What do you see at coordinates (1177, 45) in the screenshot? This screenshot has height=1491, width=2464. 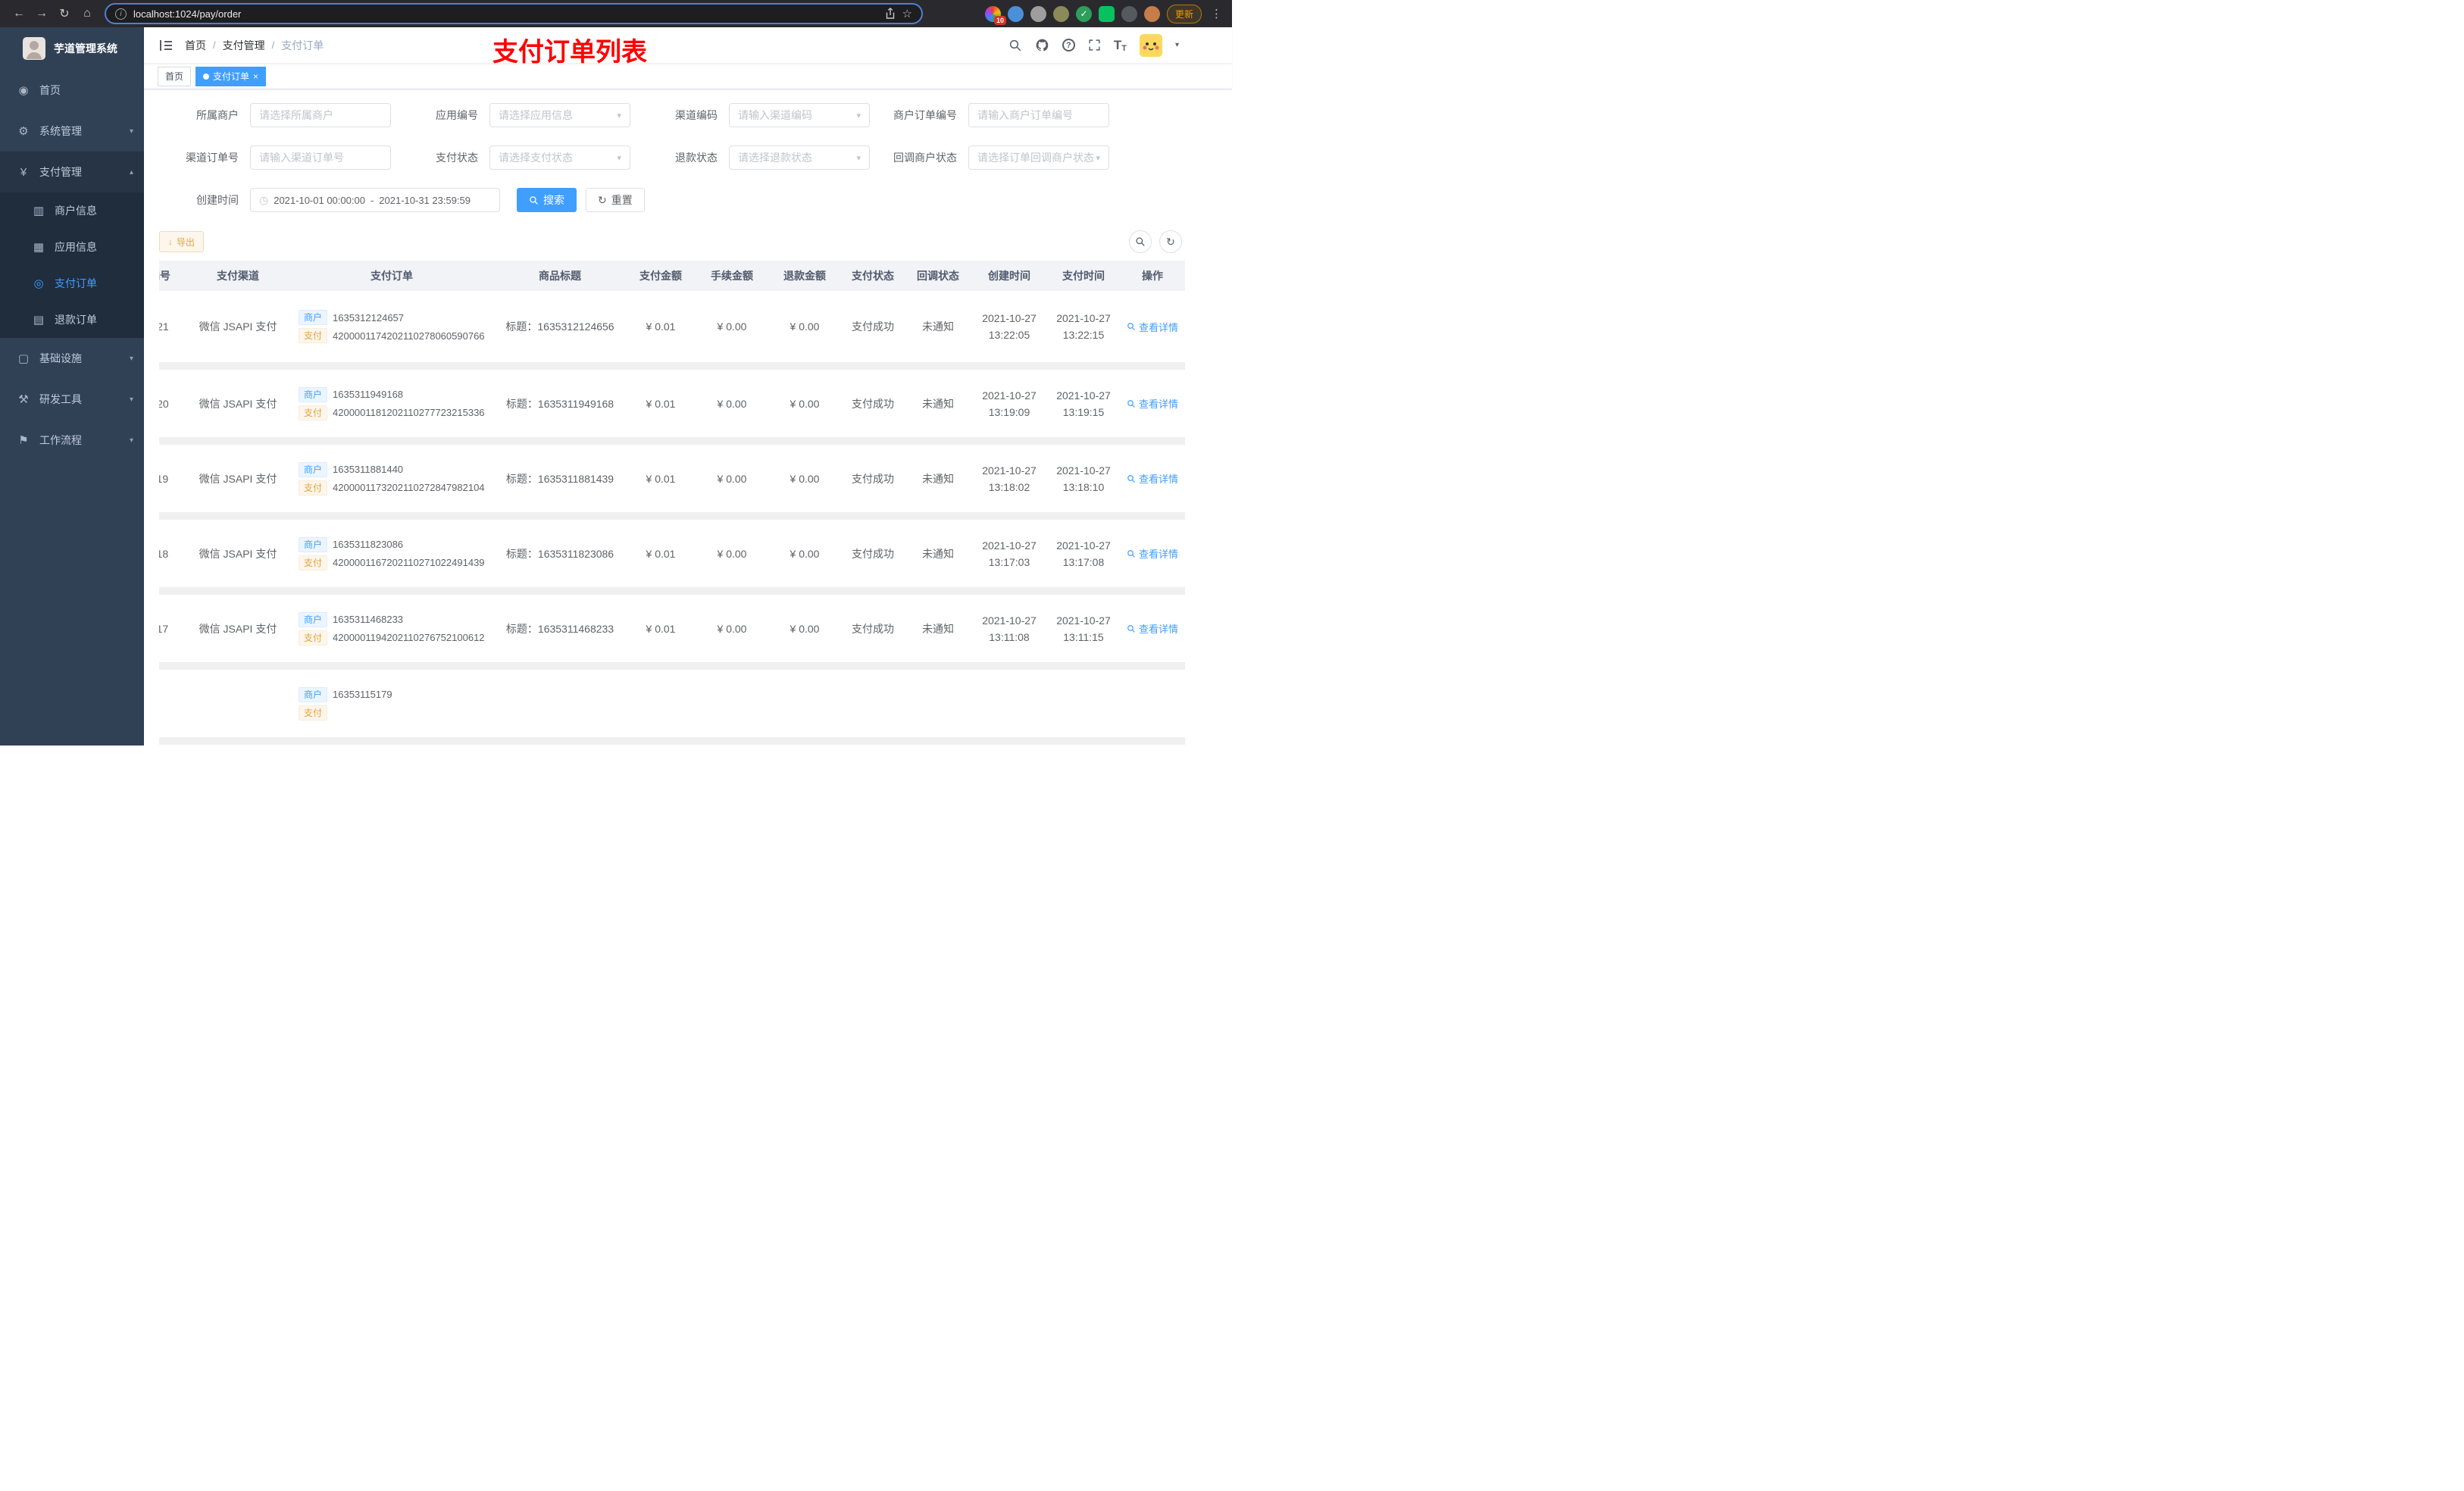 I see `avatar-dropdown-caret-icon: ▾` at bounding box center [1177, 45].